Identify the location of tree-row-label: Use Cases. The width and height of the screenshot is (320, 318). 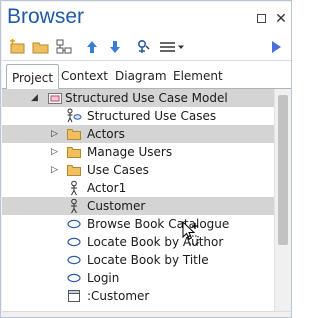
(118, 170).